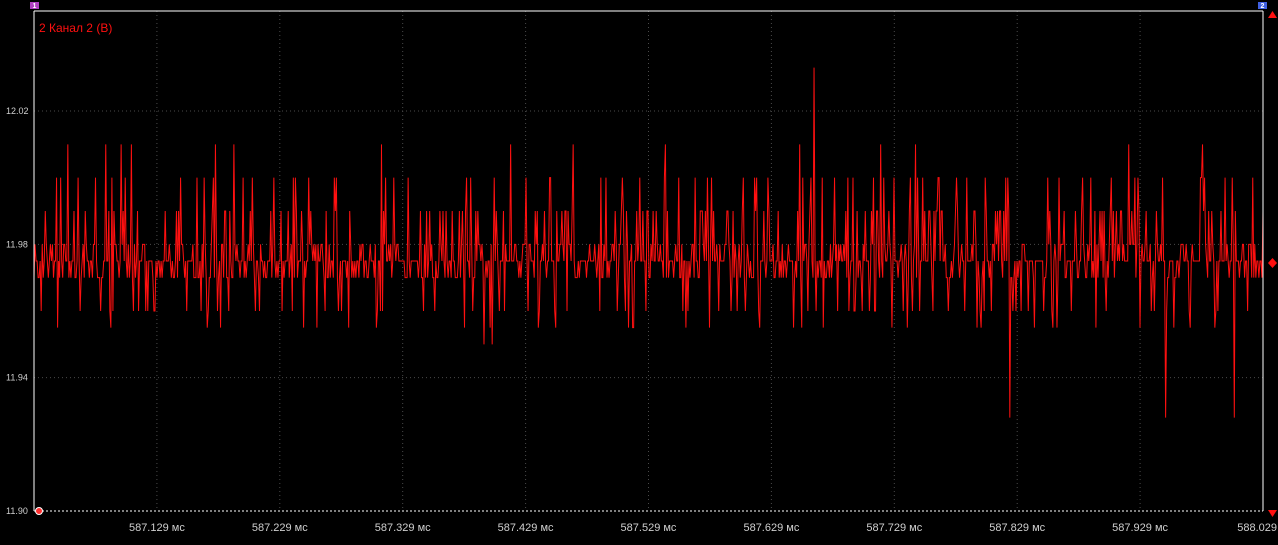 Image resolution: width=1278 pixels, height=545 pixels. Describe the element at coordinates (39, 511) in the screenshot. I see `origin-marker-icon` at that location.